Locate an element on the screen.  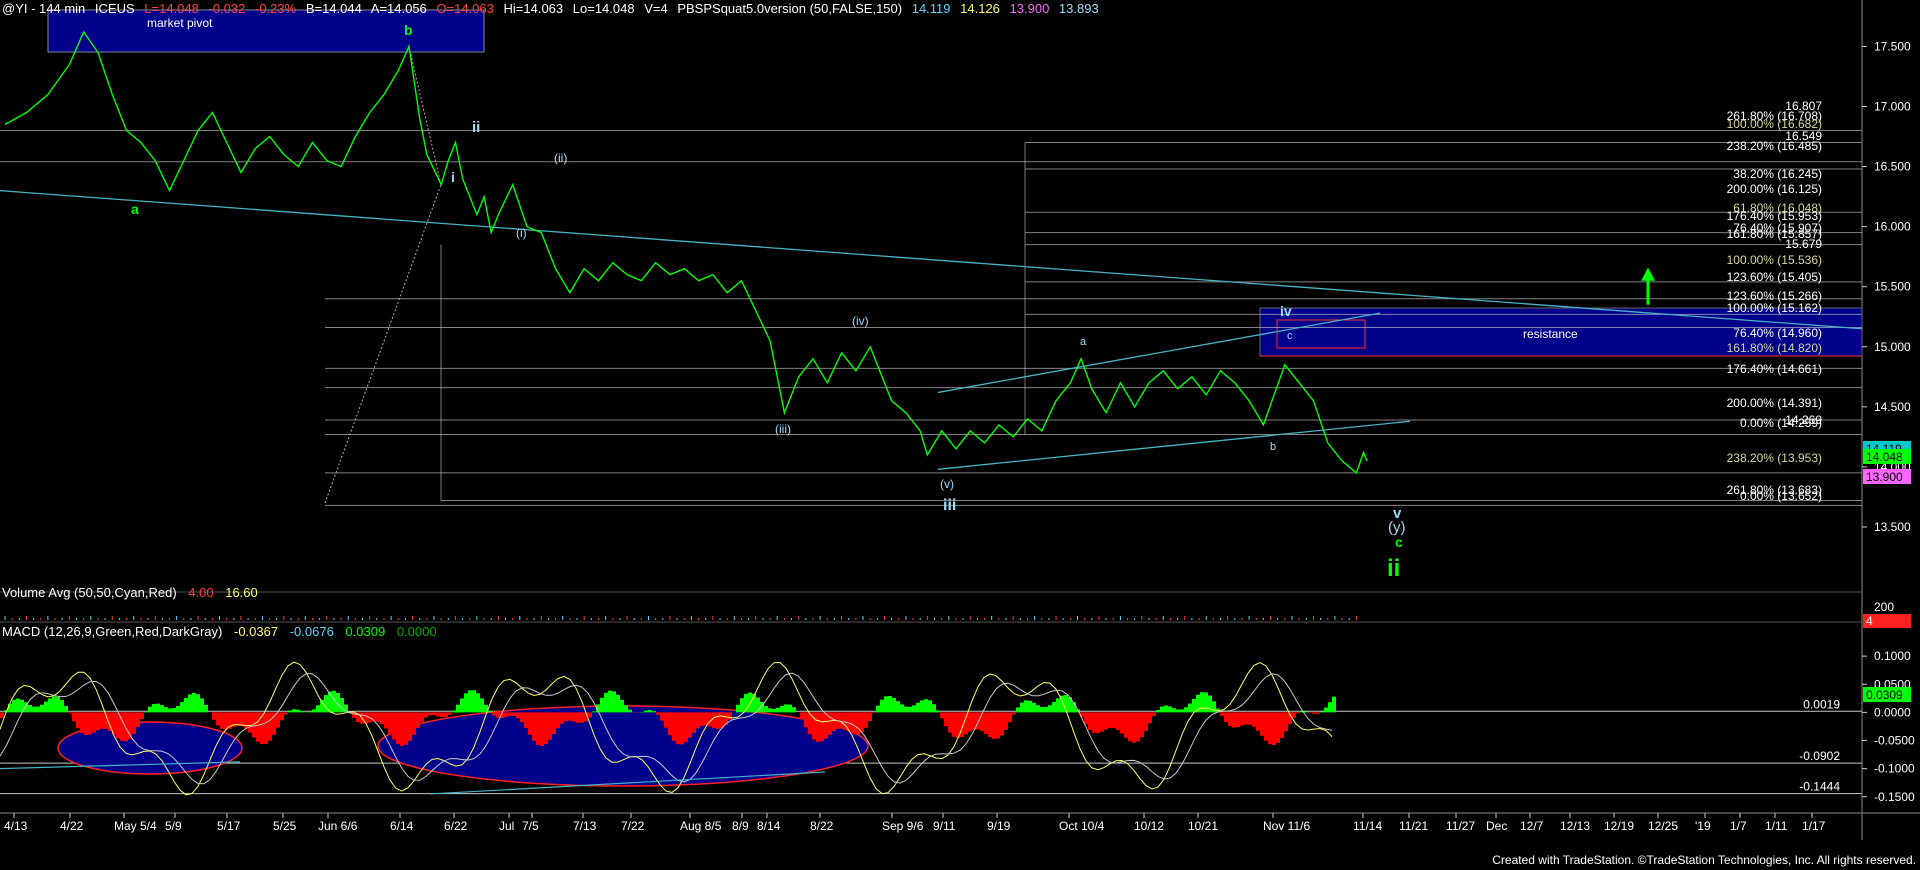
ask-value: A=14.056 is located at coordinates (398, 8).